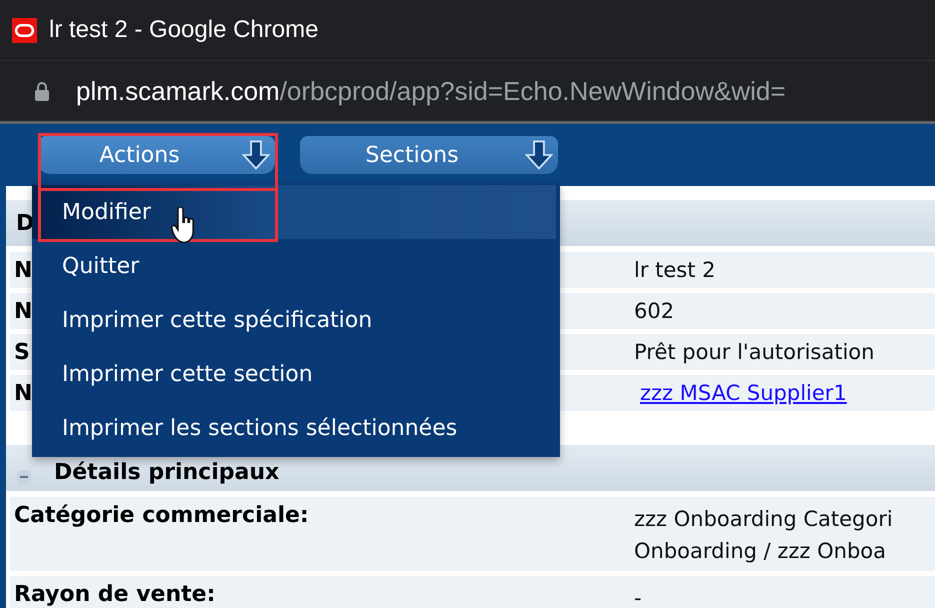 The width and height of the screenshot is (935, 608). I want to click on menu-item: Imprimer les sections sélectionnées, so click(294, 428).